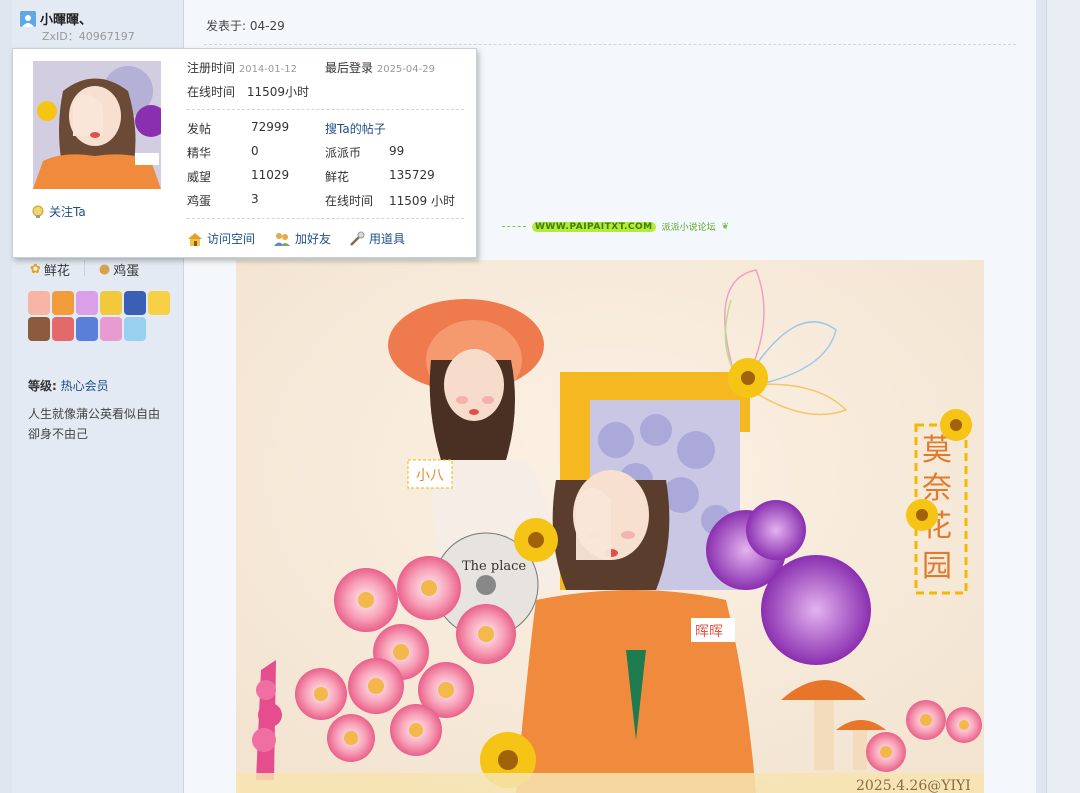  I want to click on stat-prestige-value: 11029, so click(270, 175).